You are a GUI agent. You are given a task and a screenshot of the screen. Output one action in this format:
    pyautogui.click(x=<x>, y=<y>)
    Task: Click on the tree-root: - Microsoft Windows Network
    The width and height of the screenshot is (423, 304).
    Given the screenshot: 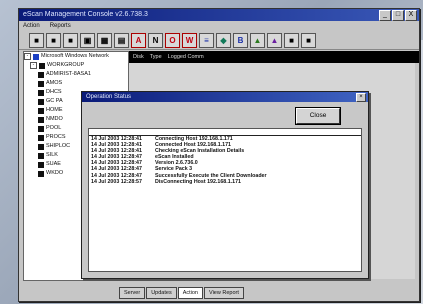 What is the action you would take?
    pyautogui.click(x=76, y=56)
    